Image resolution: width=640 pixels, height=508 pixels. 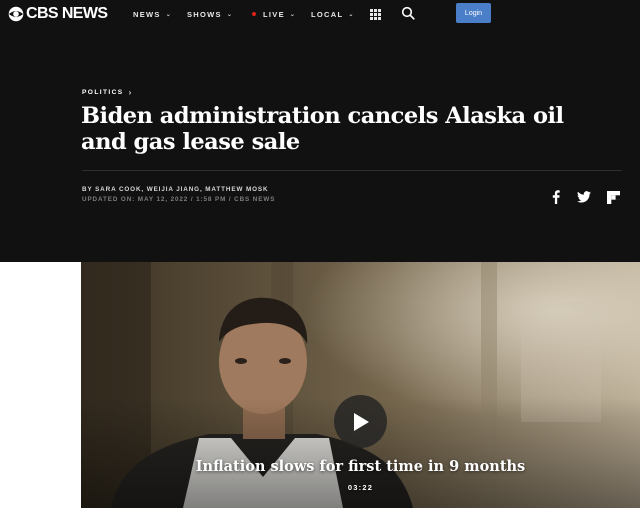 I want to click on facebook-icon, so click(x=556, y=197).